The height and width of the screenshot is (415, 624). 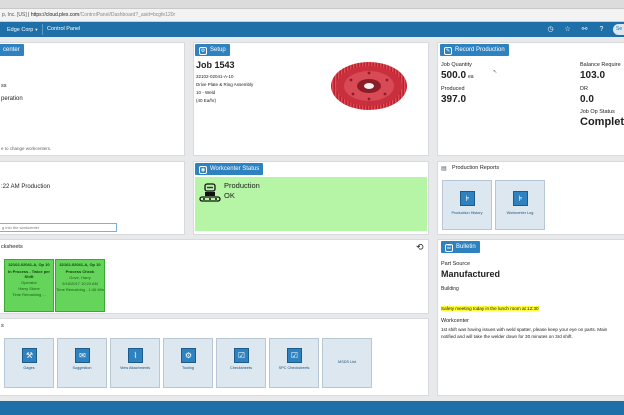 I want to click on log-input: g into the workcenter, so click(x=58, y=227).